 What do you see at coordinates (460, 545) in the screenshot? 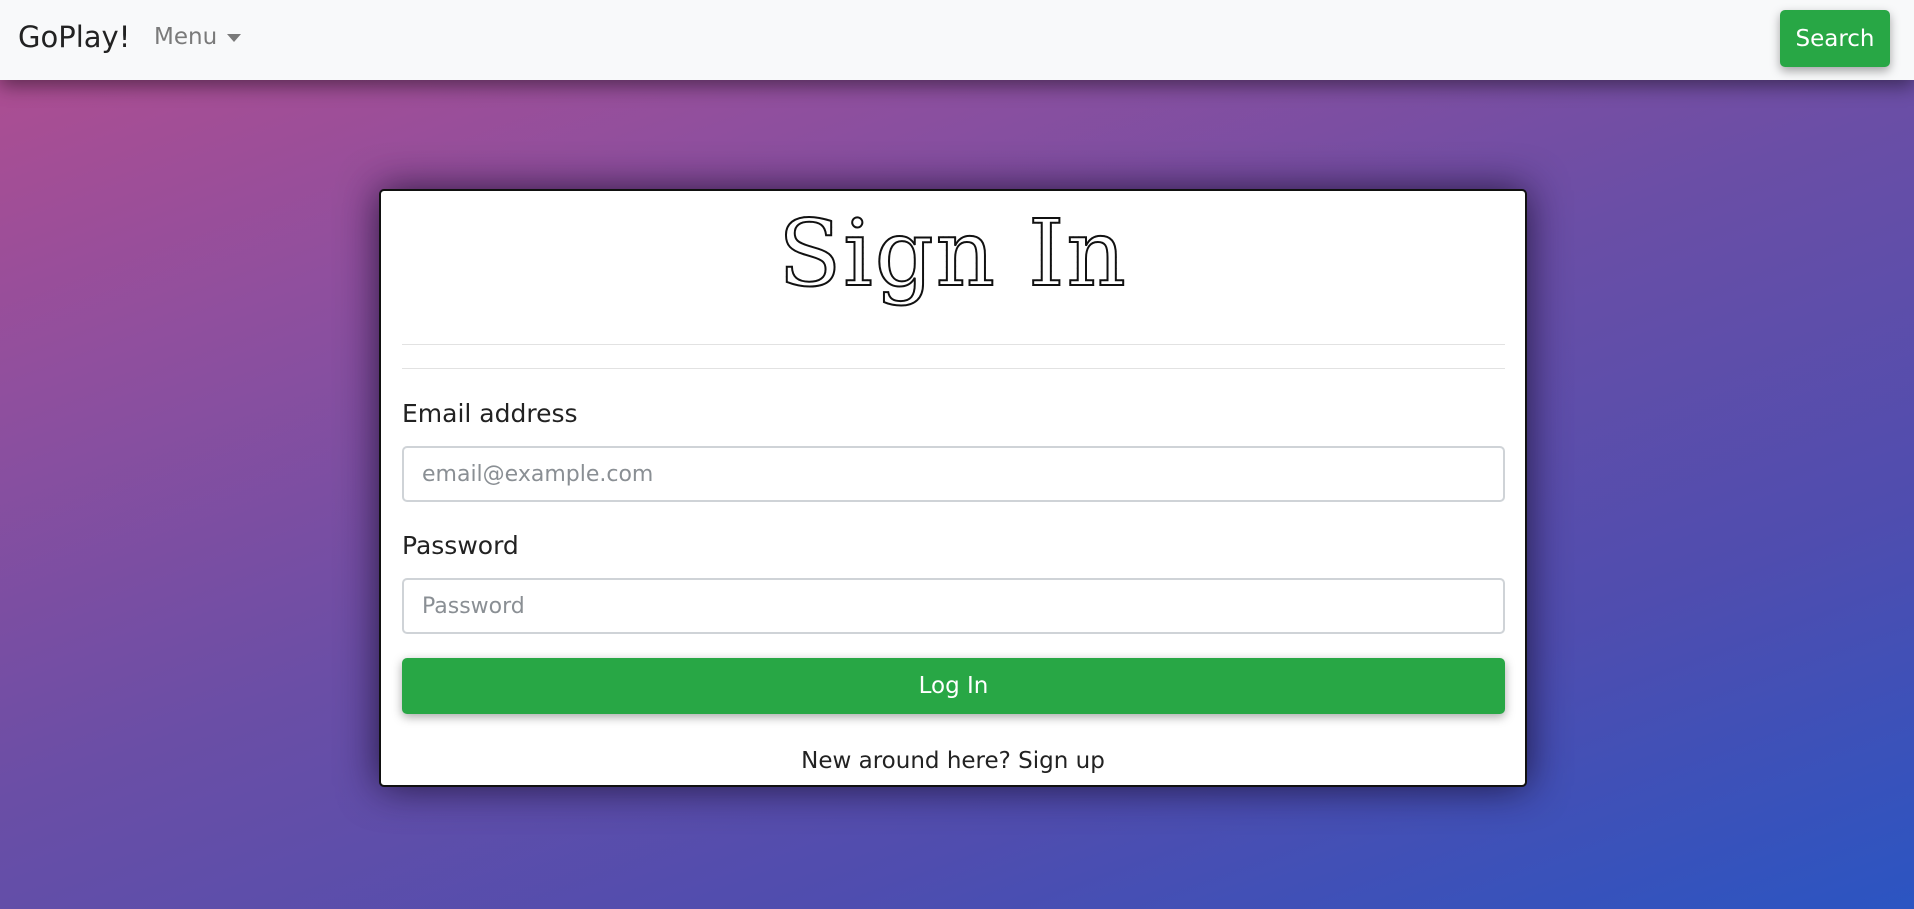
I see `password-label: Password` at bounding box center [460, 545].